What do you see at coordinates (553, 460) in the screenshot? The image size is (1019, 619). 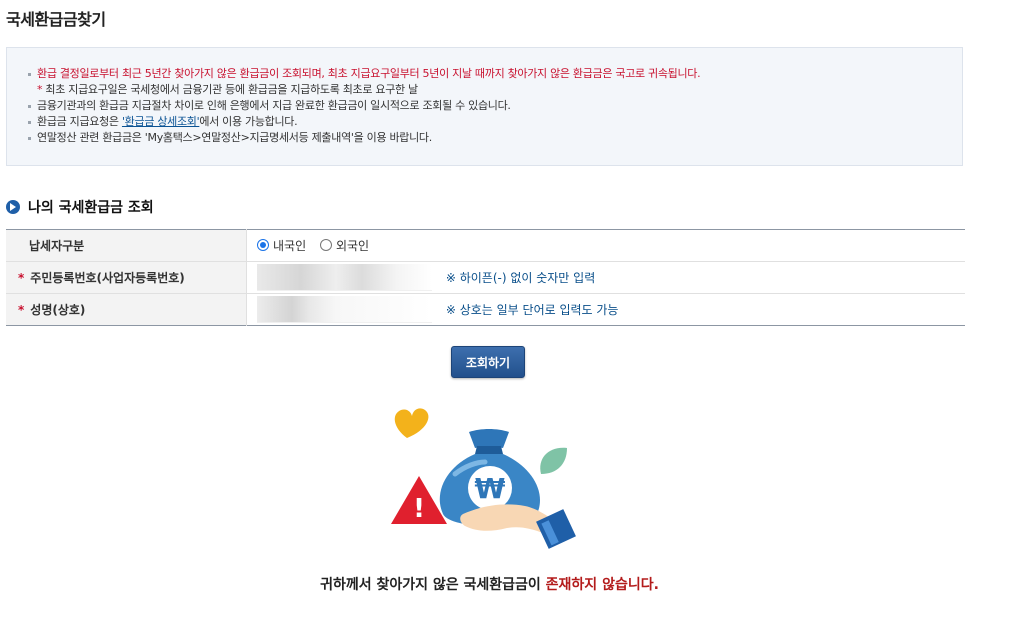 I see `leaf-icon` at bounding box center [553, 460].